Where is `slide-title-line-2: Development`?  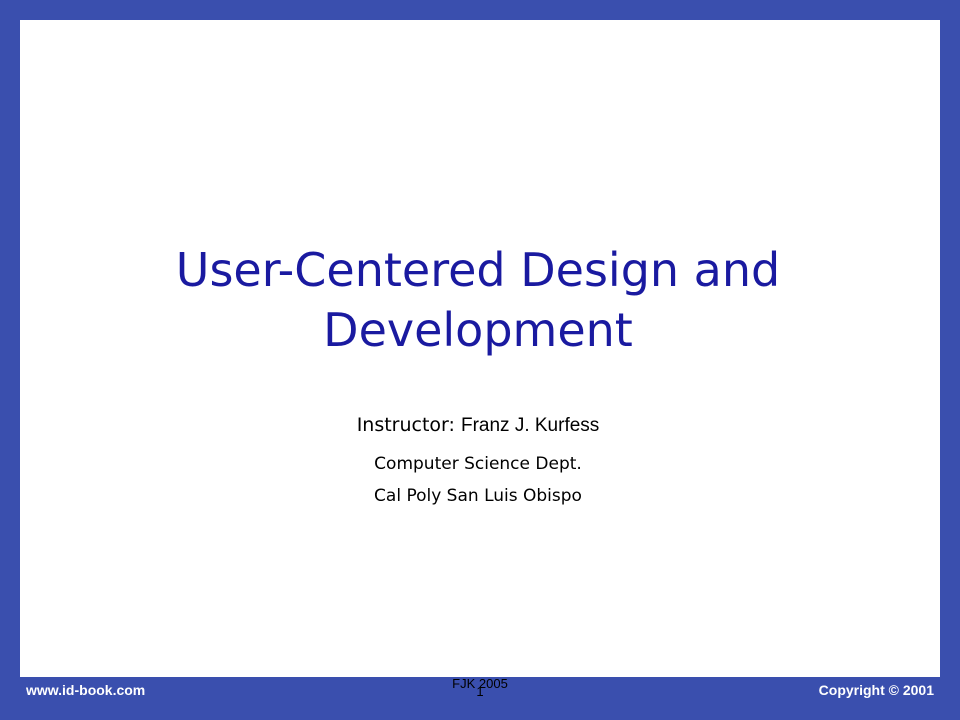 slide-title-line-2: Development is located at coordinates (478, 330).